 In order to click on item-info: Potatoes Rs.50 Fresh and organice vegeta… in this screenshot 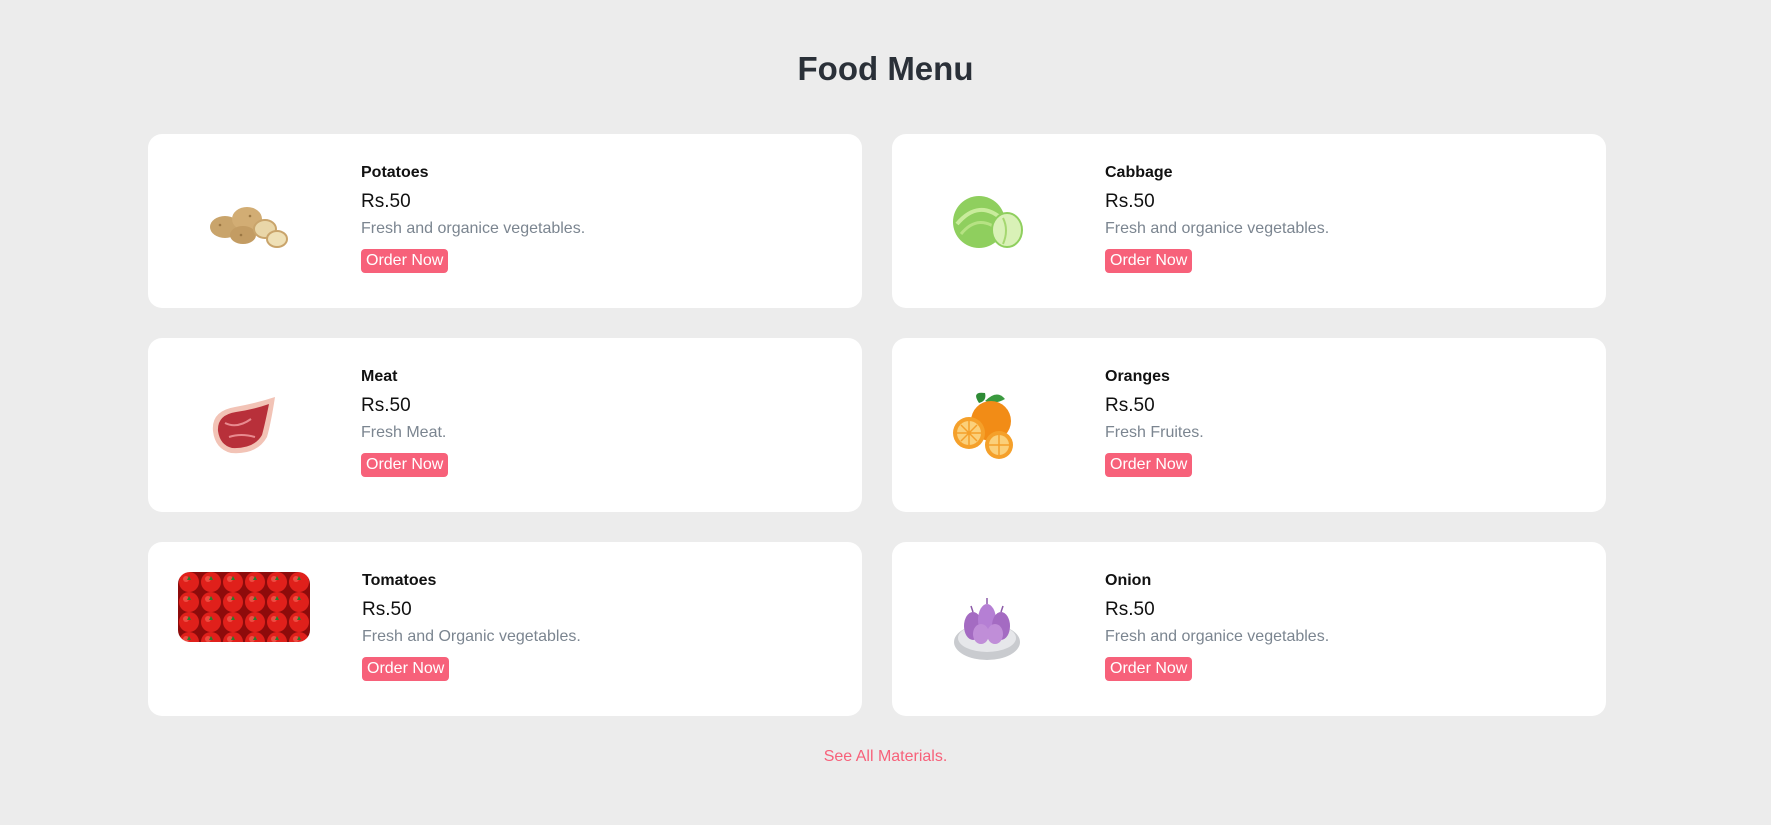, I will do `click(473, 218)`.